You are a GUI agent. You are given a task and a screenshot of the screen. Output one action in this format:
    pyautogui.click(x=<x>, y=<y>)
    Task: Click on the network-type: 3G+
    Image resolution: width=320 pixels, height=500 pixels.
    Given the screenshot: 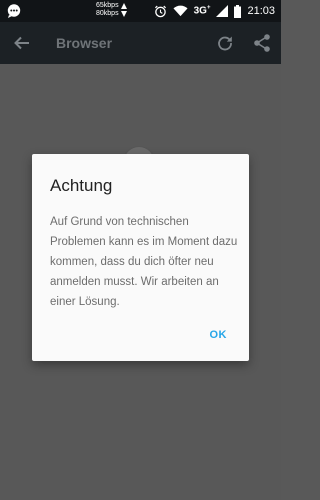 What is the action you would take?
    pyautogui.click(x=202, y=10)
    